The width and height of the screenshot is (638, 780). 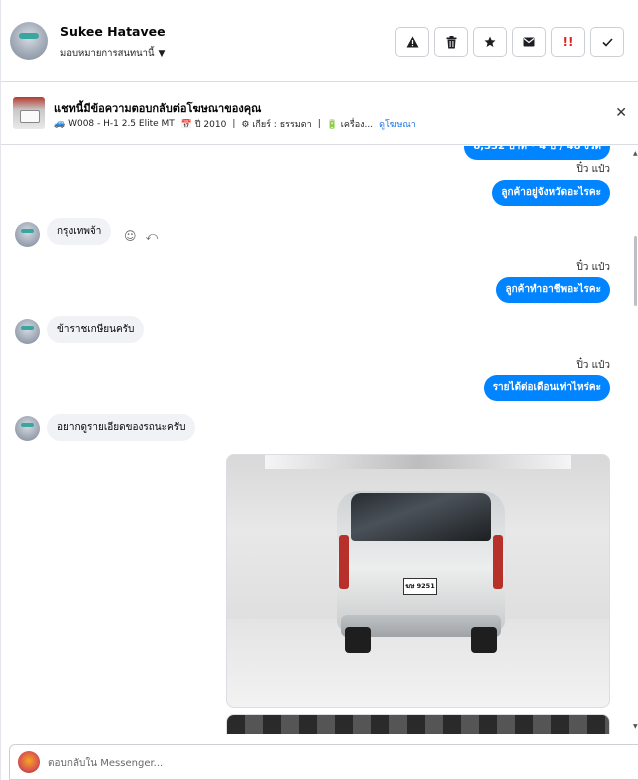 I want to click on ad-model: 🚙 W008 - H-1 2.5 Elite MT, so click(x=114, y=124).